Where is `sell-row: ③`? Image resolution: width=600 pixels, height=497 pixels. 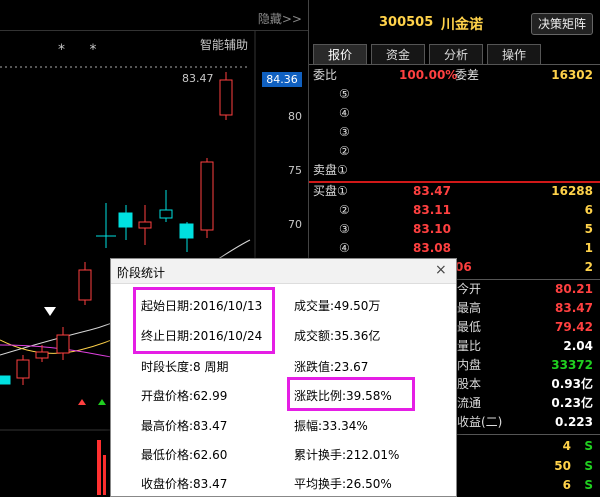
sell-row: ③ is located at coordinates (454, 132).